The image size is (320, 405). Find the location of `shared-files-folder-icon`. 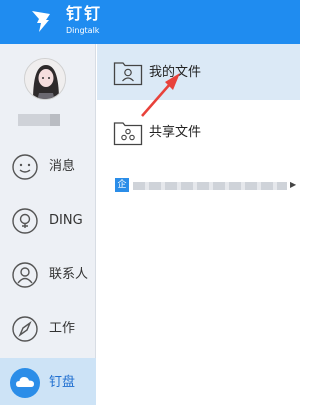

shared-files-folder-icon is located at coordinates (128, 134).